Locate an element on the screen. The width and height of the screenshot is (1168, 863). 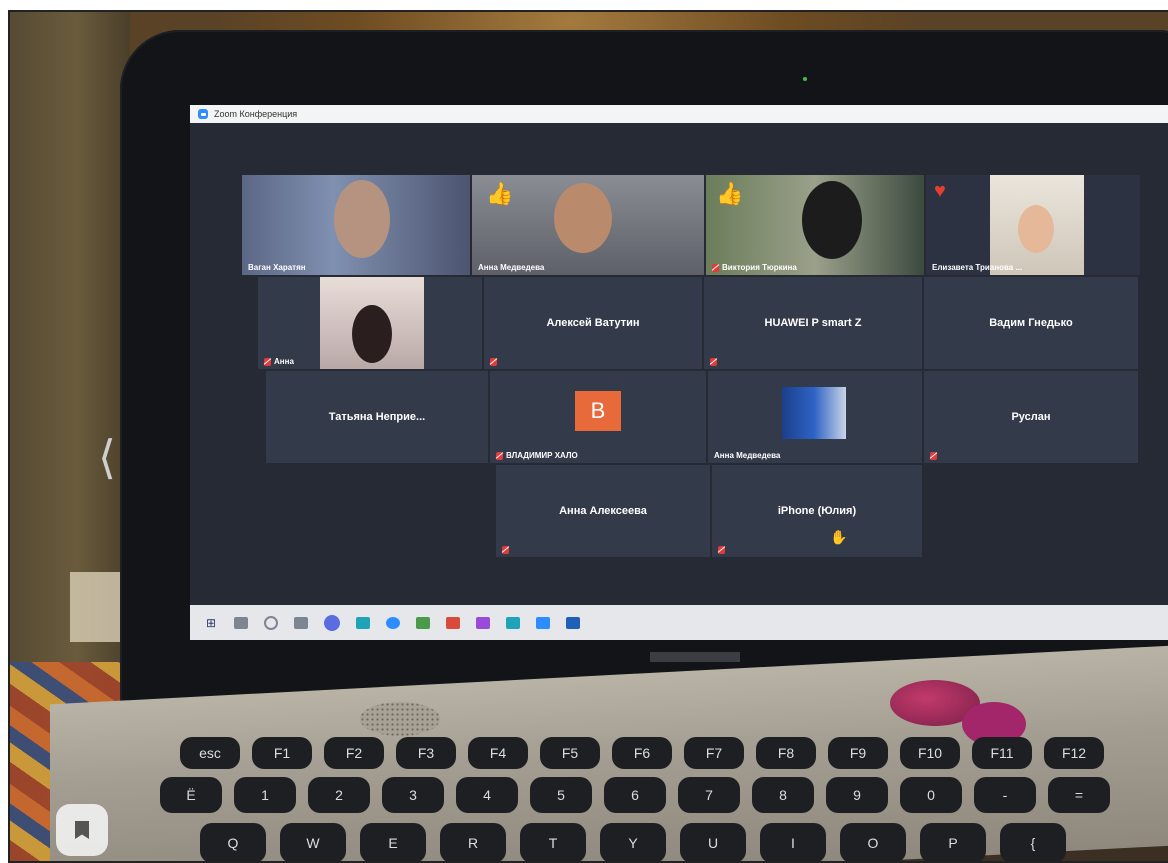
key: I is located at coordinates (793, 842).